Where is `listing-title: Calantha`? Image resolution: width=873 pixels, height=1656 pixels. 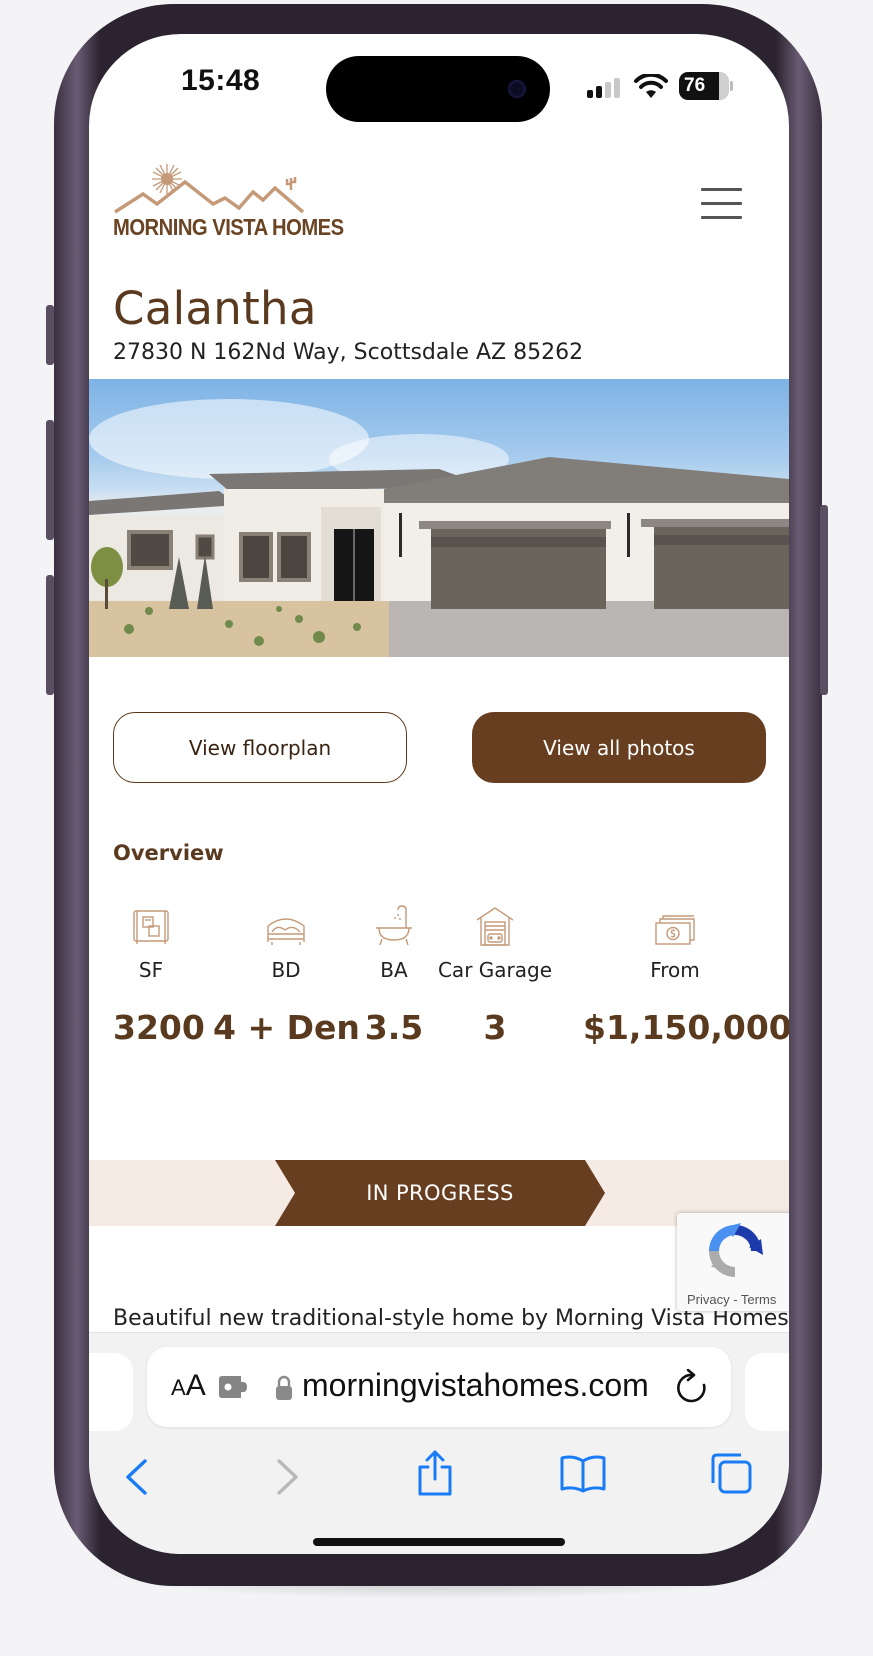 listing-title: Calantha is located at coordinates (215, 308).